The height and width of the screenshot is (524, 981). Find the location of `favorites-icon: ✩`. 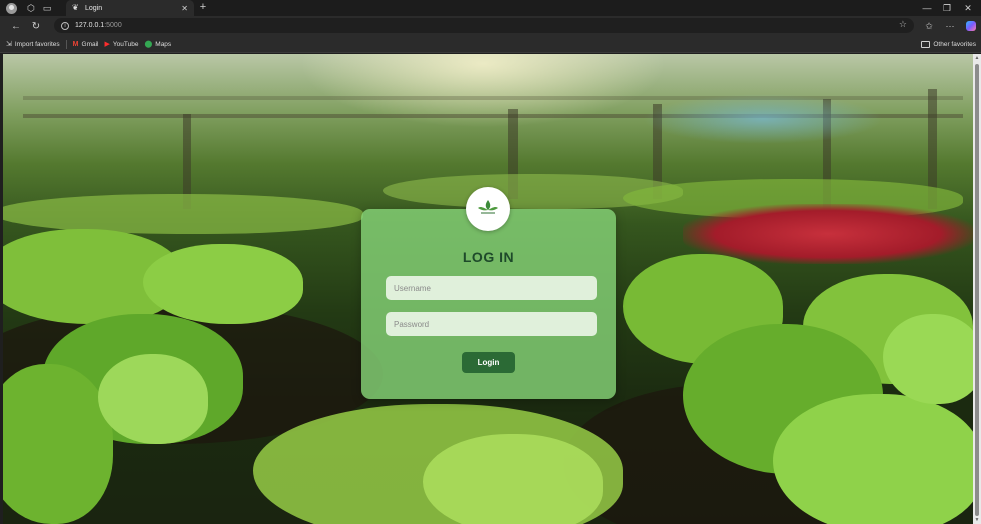

favorites-icon: ✩ is located at coordinates (929, 26).